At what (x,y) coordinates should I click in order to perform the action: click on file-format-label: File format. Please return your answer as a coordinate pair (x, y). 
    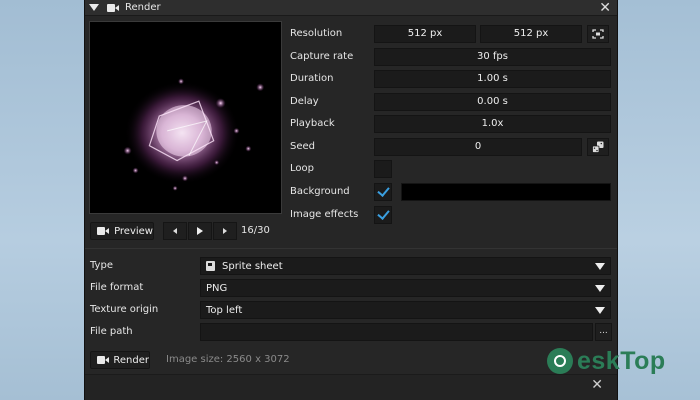
    Looking at the image, I should click on (117, 287).